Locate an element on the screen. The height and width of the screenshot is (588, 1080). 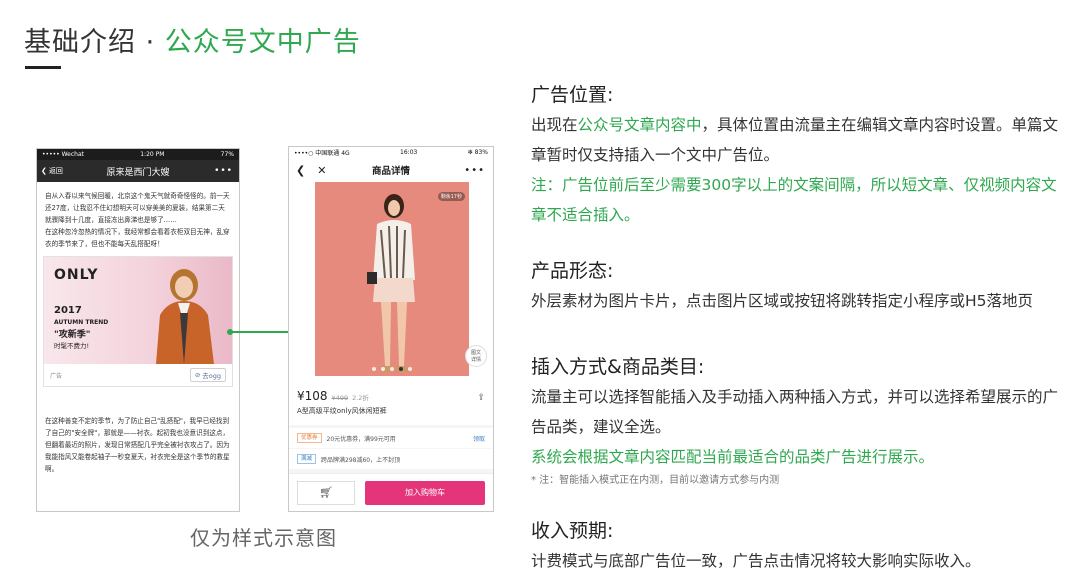
mockup-caption: 仅为样式示意图 is located at coordinates (263, 538).